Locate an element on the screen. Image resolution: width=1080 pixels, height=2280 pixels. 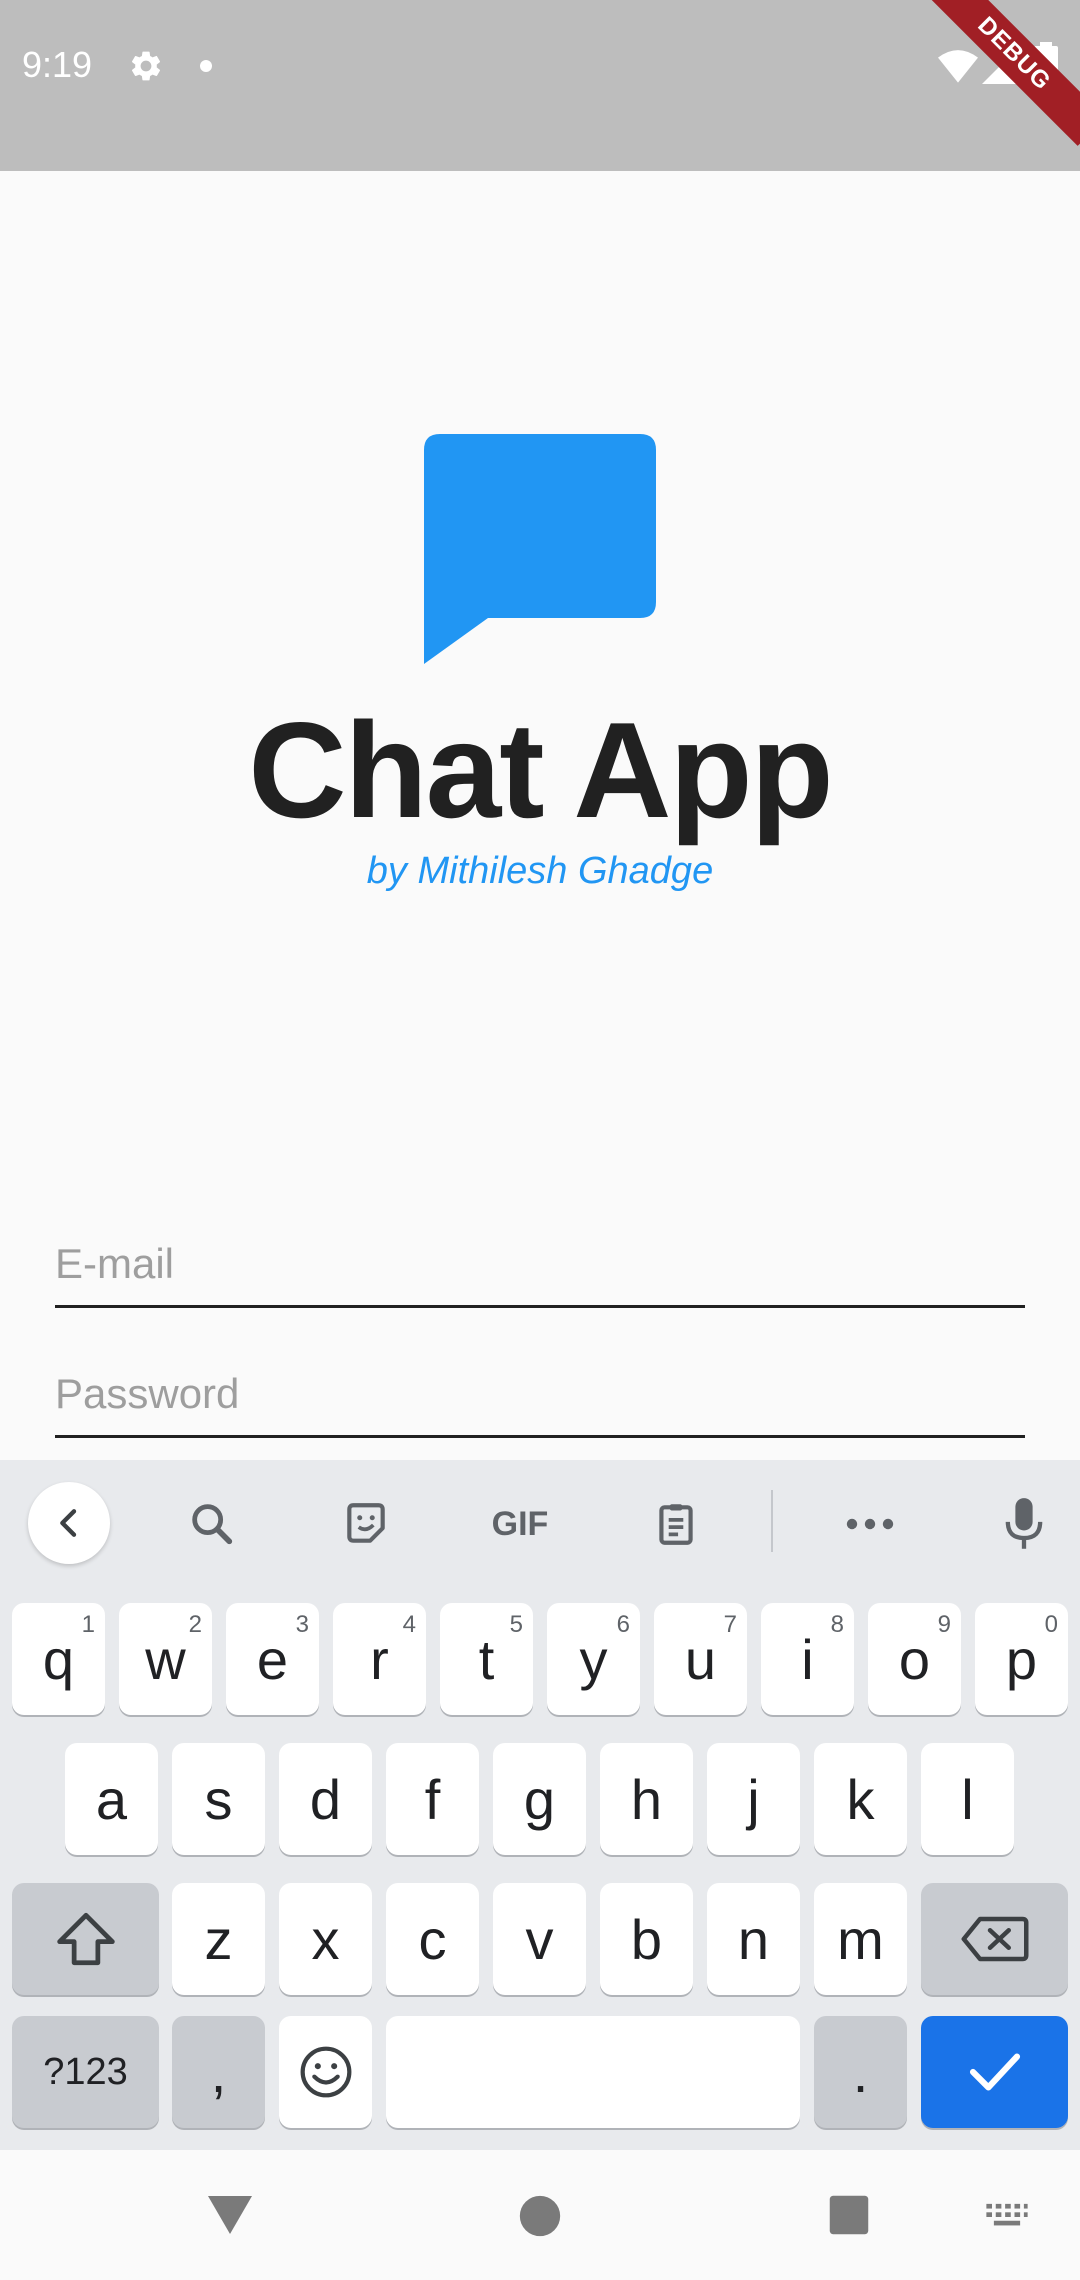
key-l: l is located at coordinates (967, 1799).